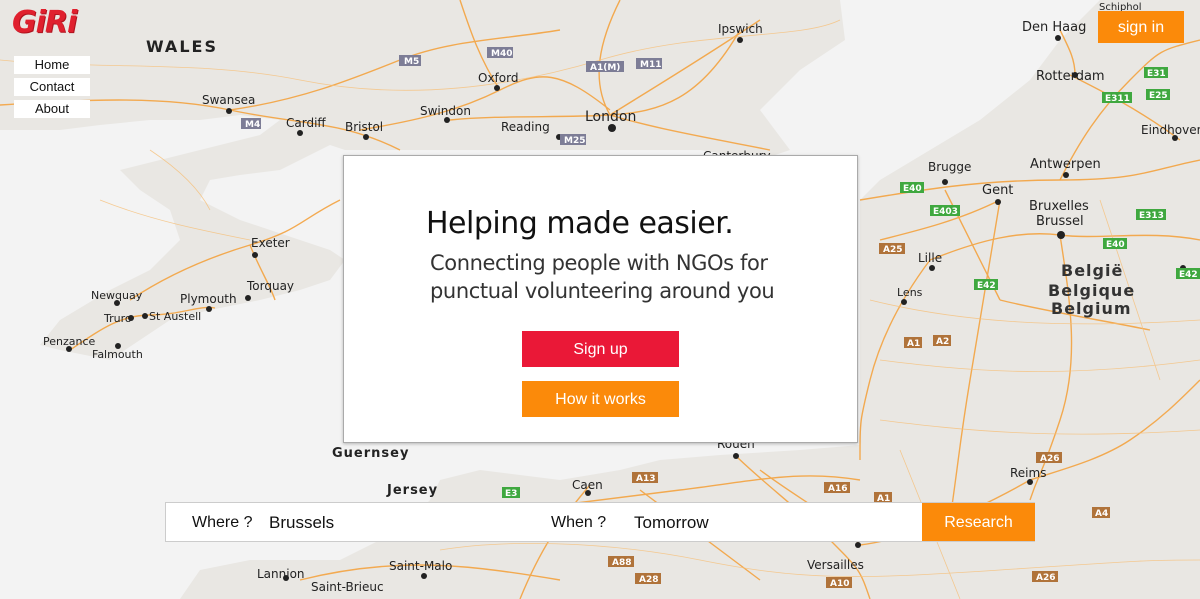  Describe the element at coordinates (208, 299) in the screenshot. I see `svg-text: Plymouth` at that location.